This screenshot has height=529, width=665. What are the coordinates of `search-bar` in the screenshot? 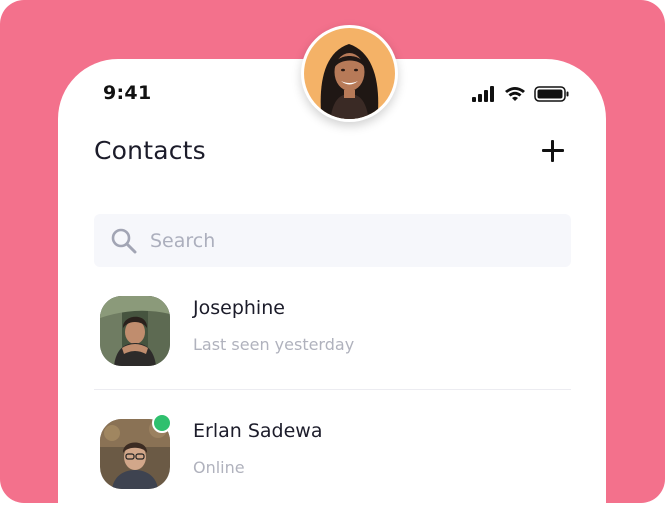 It's located at (332, 240).